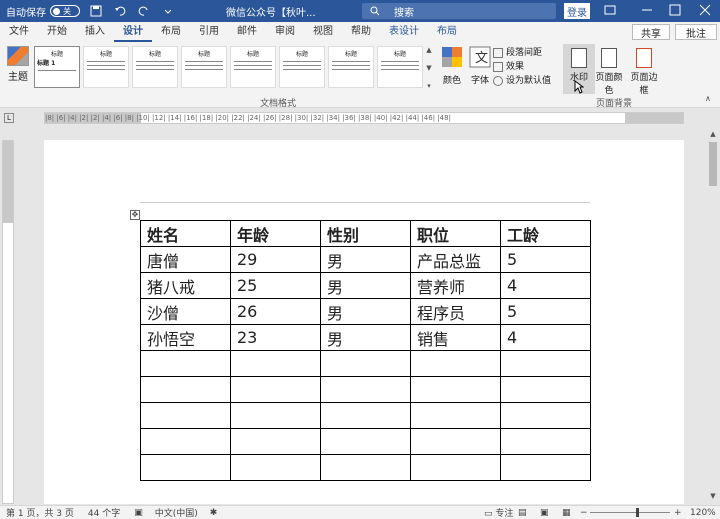  I want to click on tab-references: 引用, so click(209, 32).